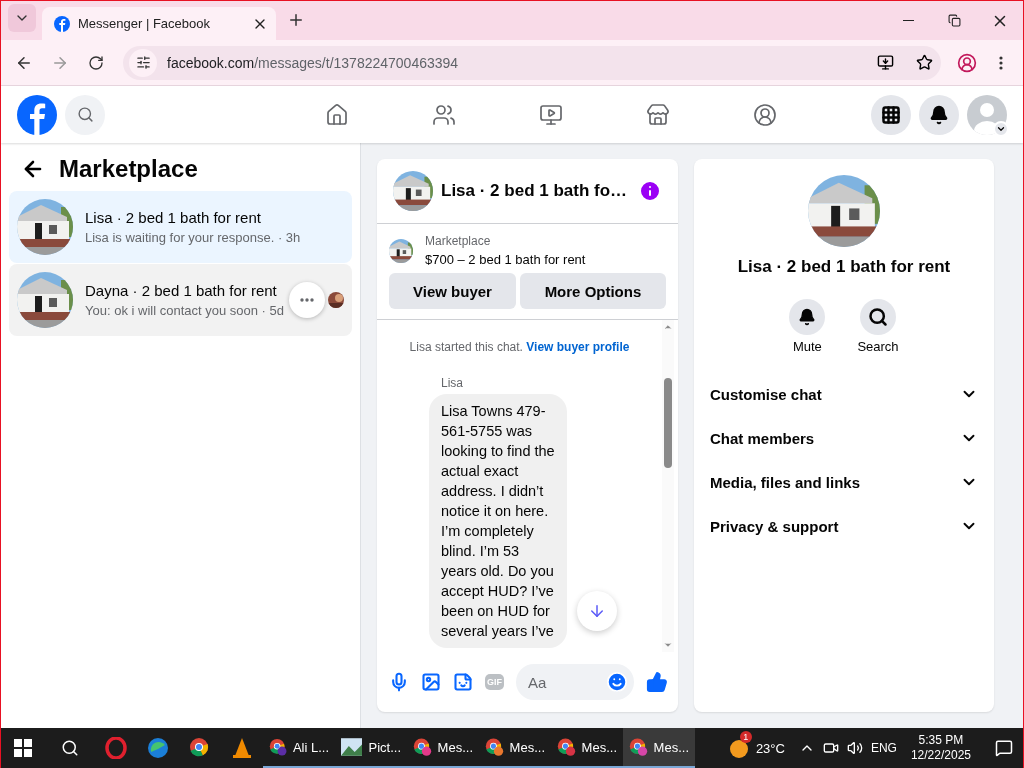 Image resolution: width=1024 pixels, height=768 pixels. Describe the element at coordinates (854, 748) in the screenshot. I see `volume-icon` at that location.